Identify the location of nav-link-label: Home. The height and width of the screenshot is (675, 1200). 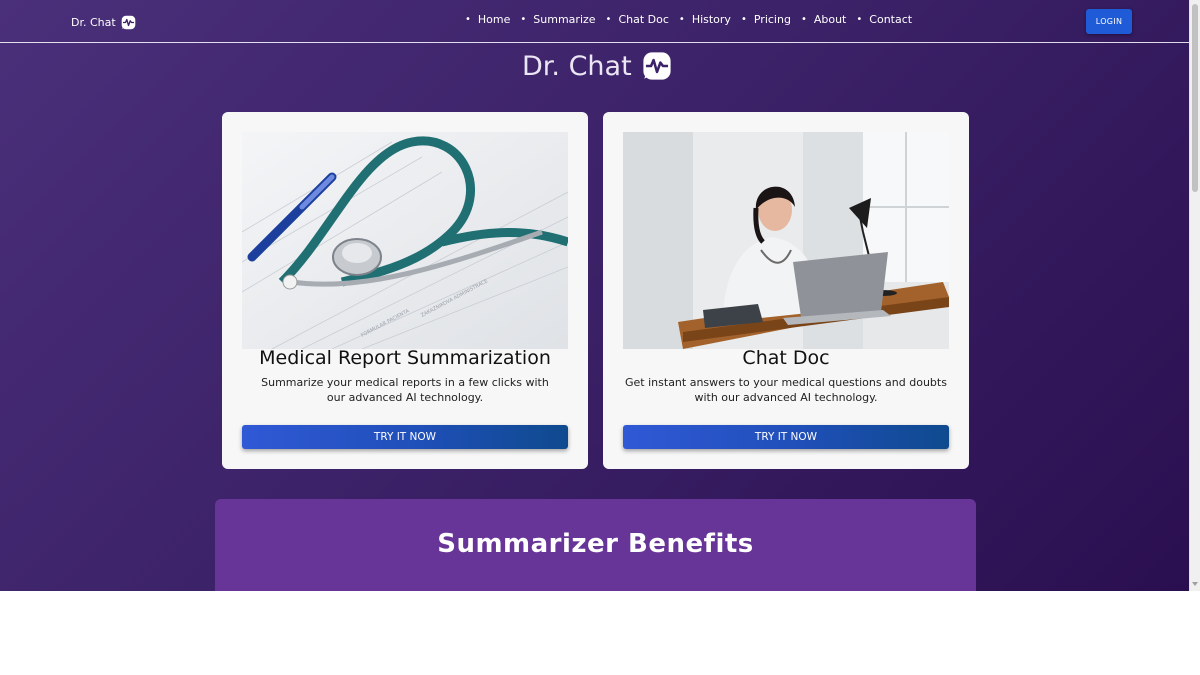
(494, 19).